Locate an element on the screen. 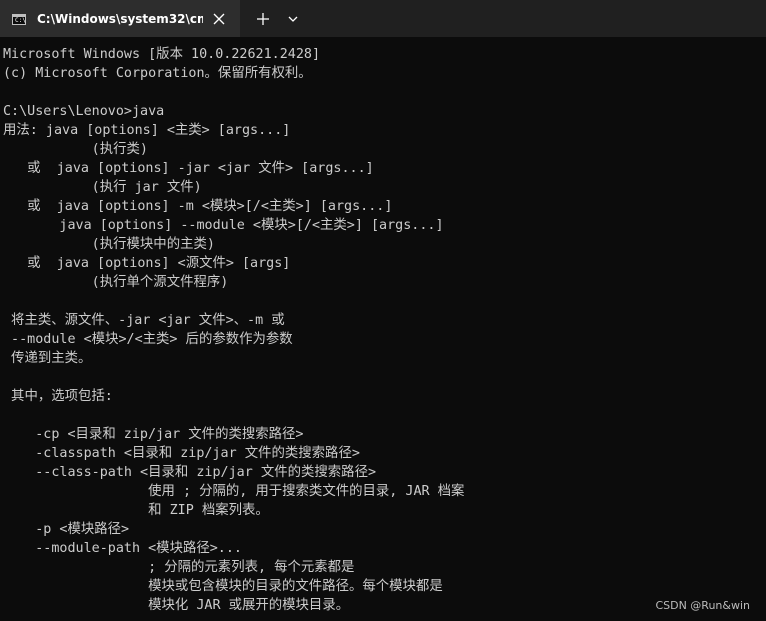 The width and height of the screenshot is (766, 621). console-line: ; 分隔的元素列表, 每个元素都是 is located at coordinates (179, 567).